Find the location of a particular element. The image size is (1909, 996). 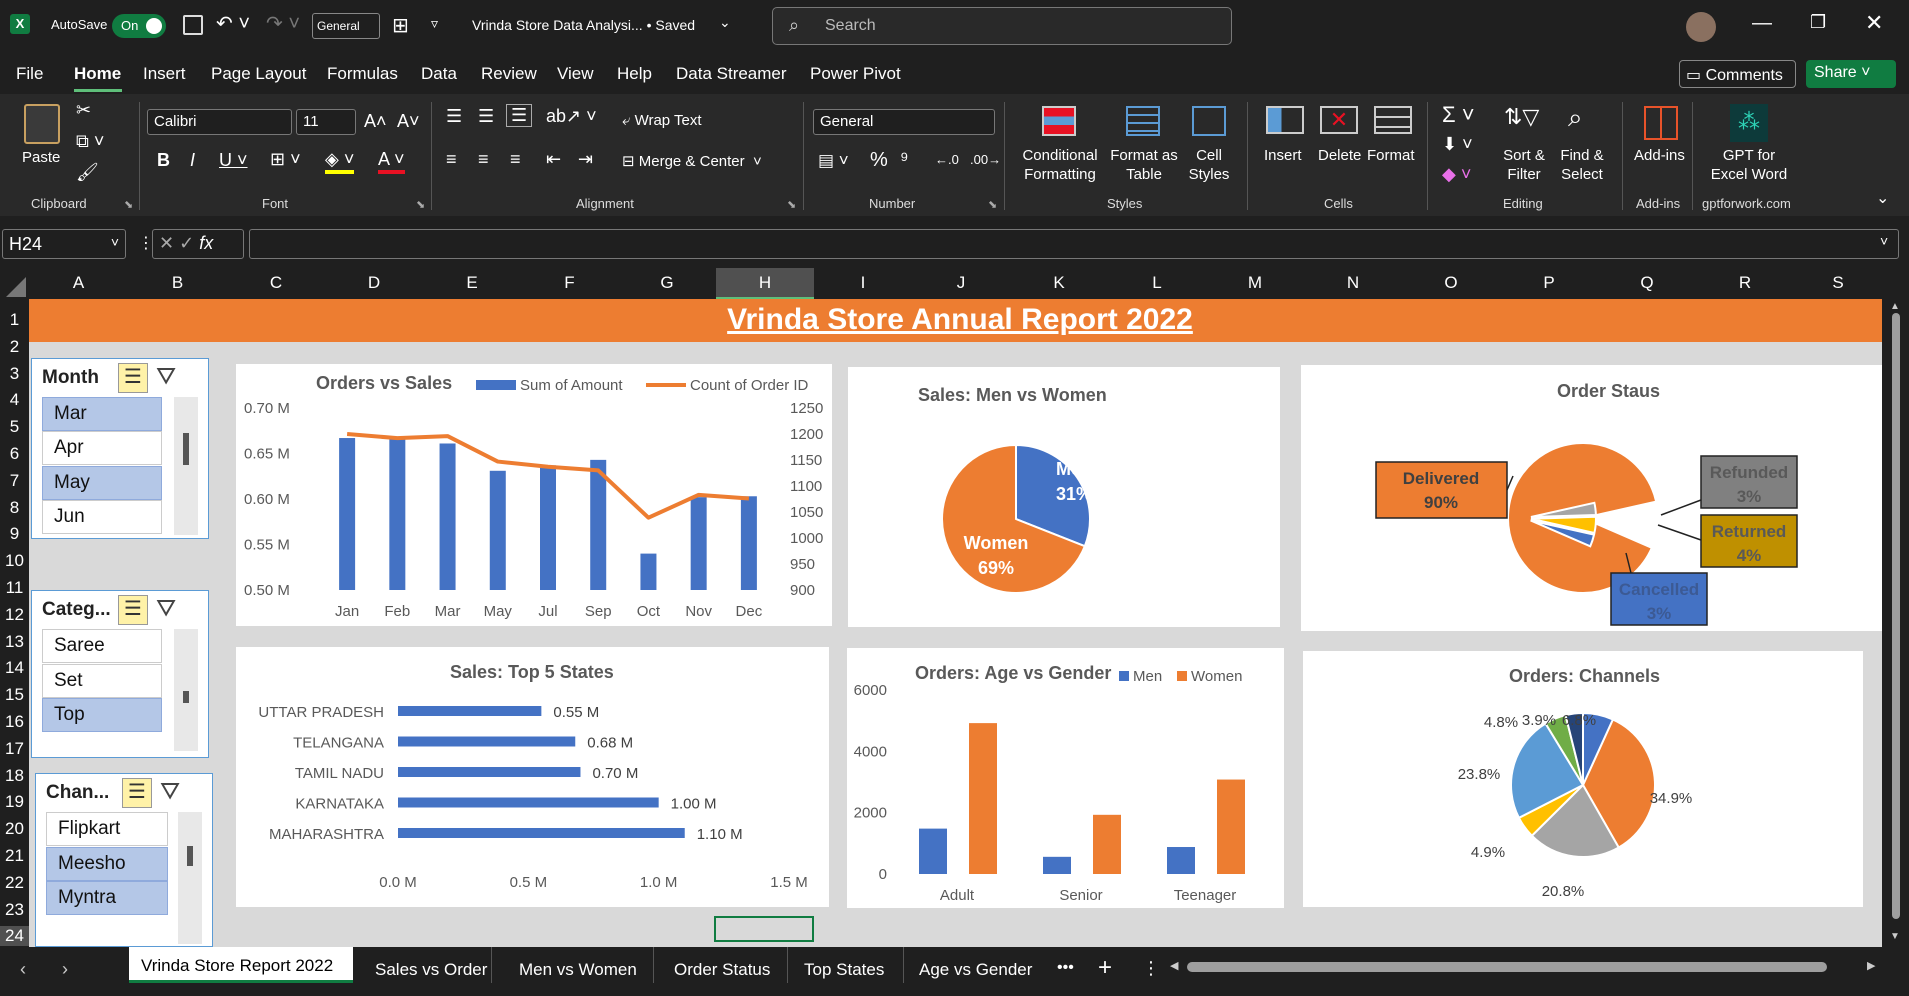

delete-cells-button: Delete is located at coordinates (1339, 155).